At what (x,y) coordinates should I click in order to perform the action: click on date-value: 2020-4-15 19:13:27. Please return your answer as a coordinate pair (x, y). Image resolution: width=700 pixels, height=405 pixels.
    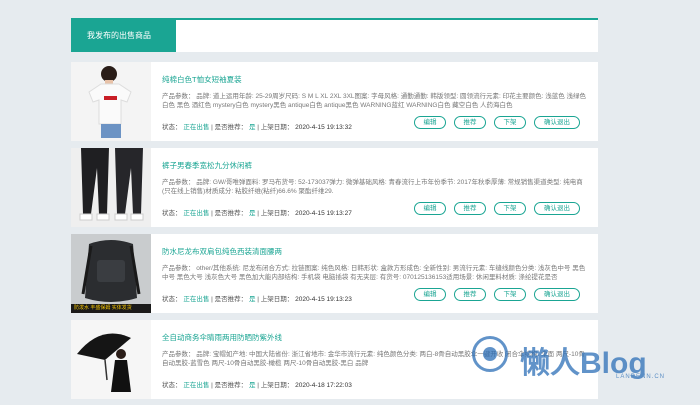
    Looking at the image, I should click on (323, 213).